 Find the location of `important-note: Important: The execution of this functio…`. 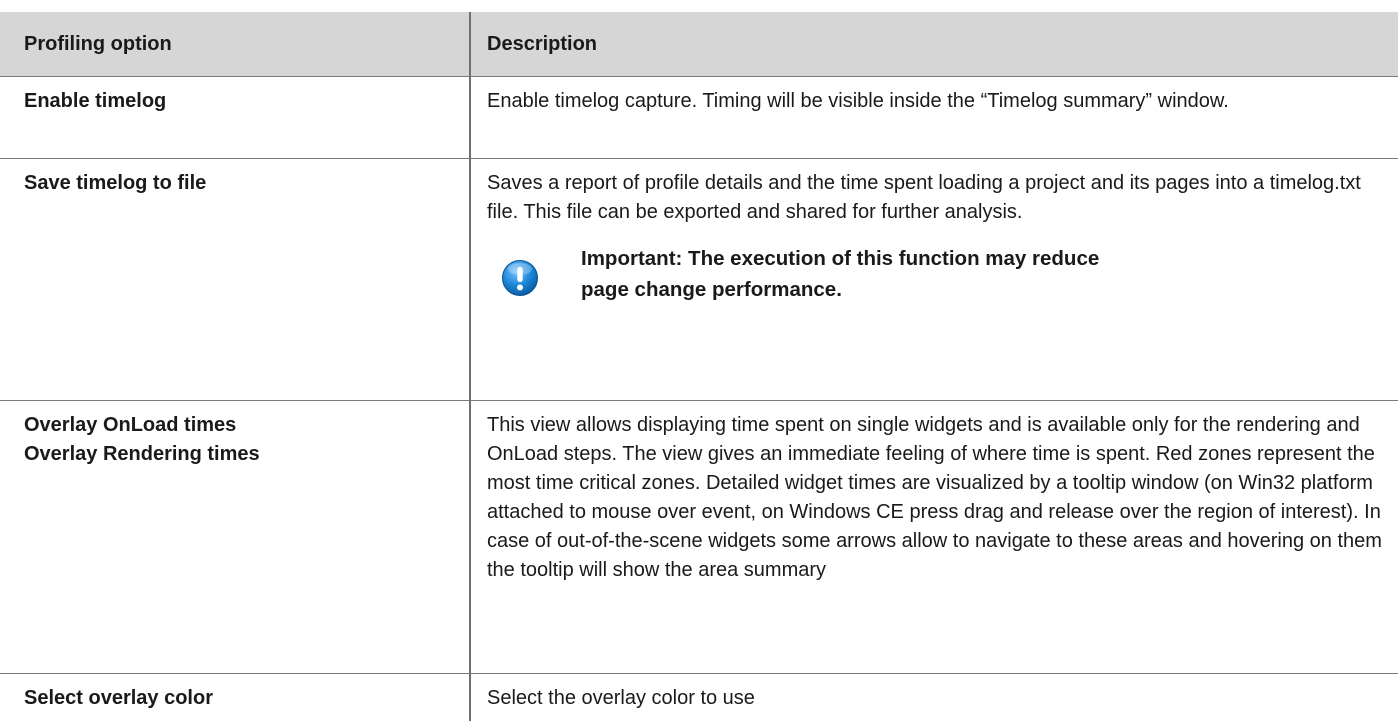

important-note: Important: The execution of this functio… is located at coordinates (938, 274).